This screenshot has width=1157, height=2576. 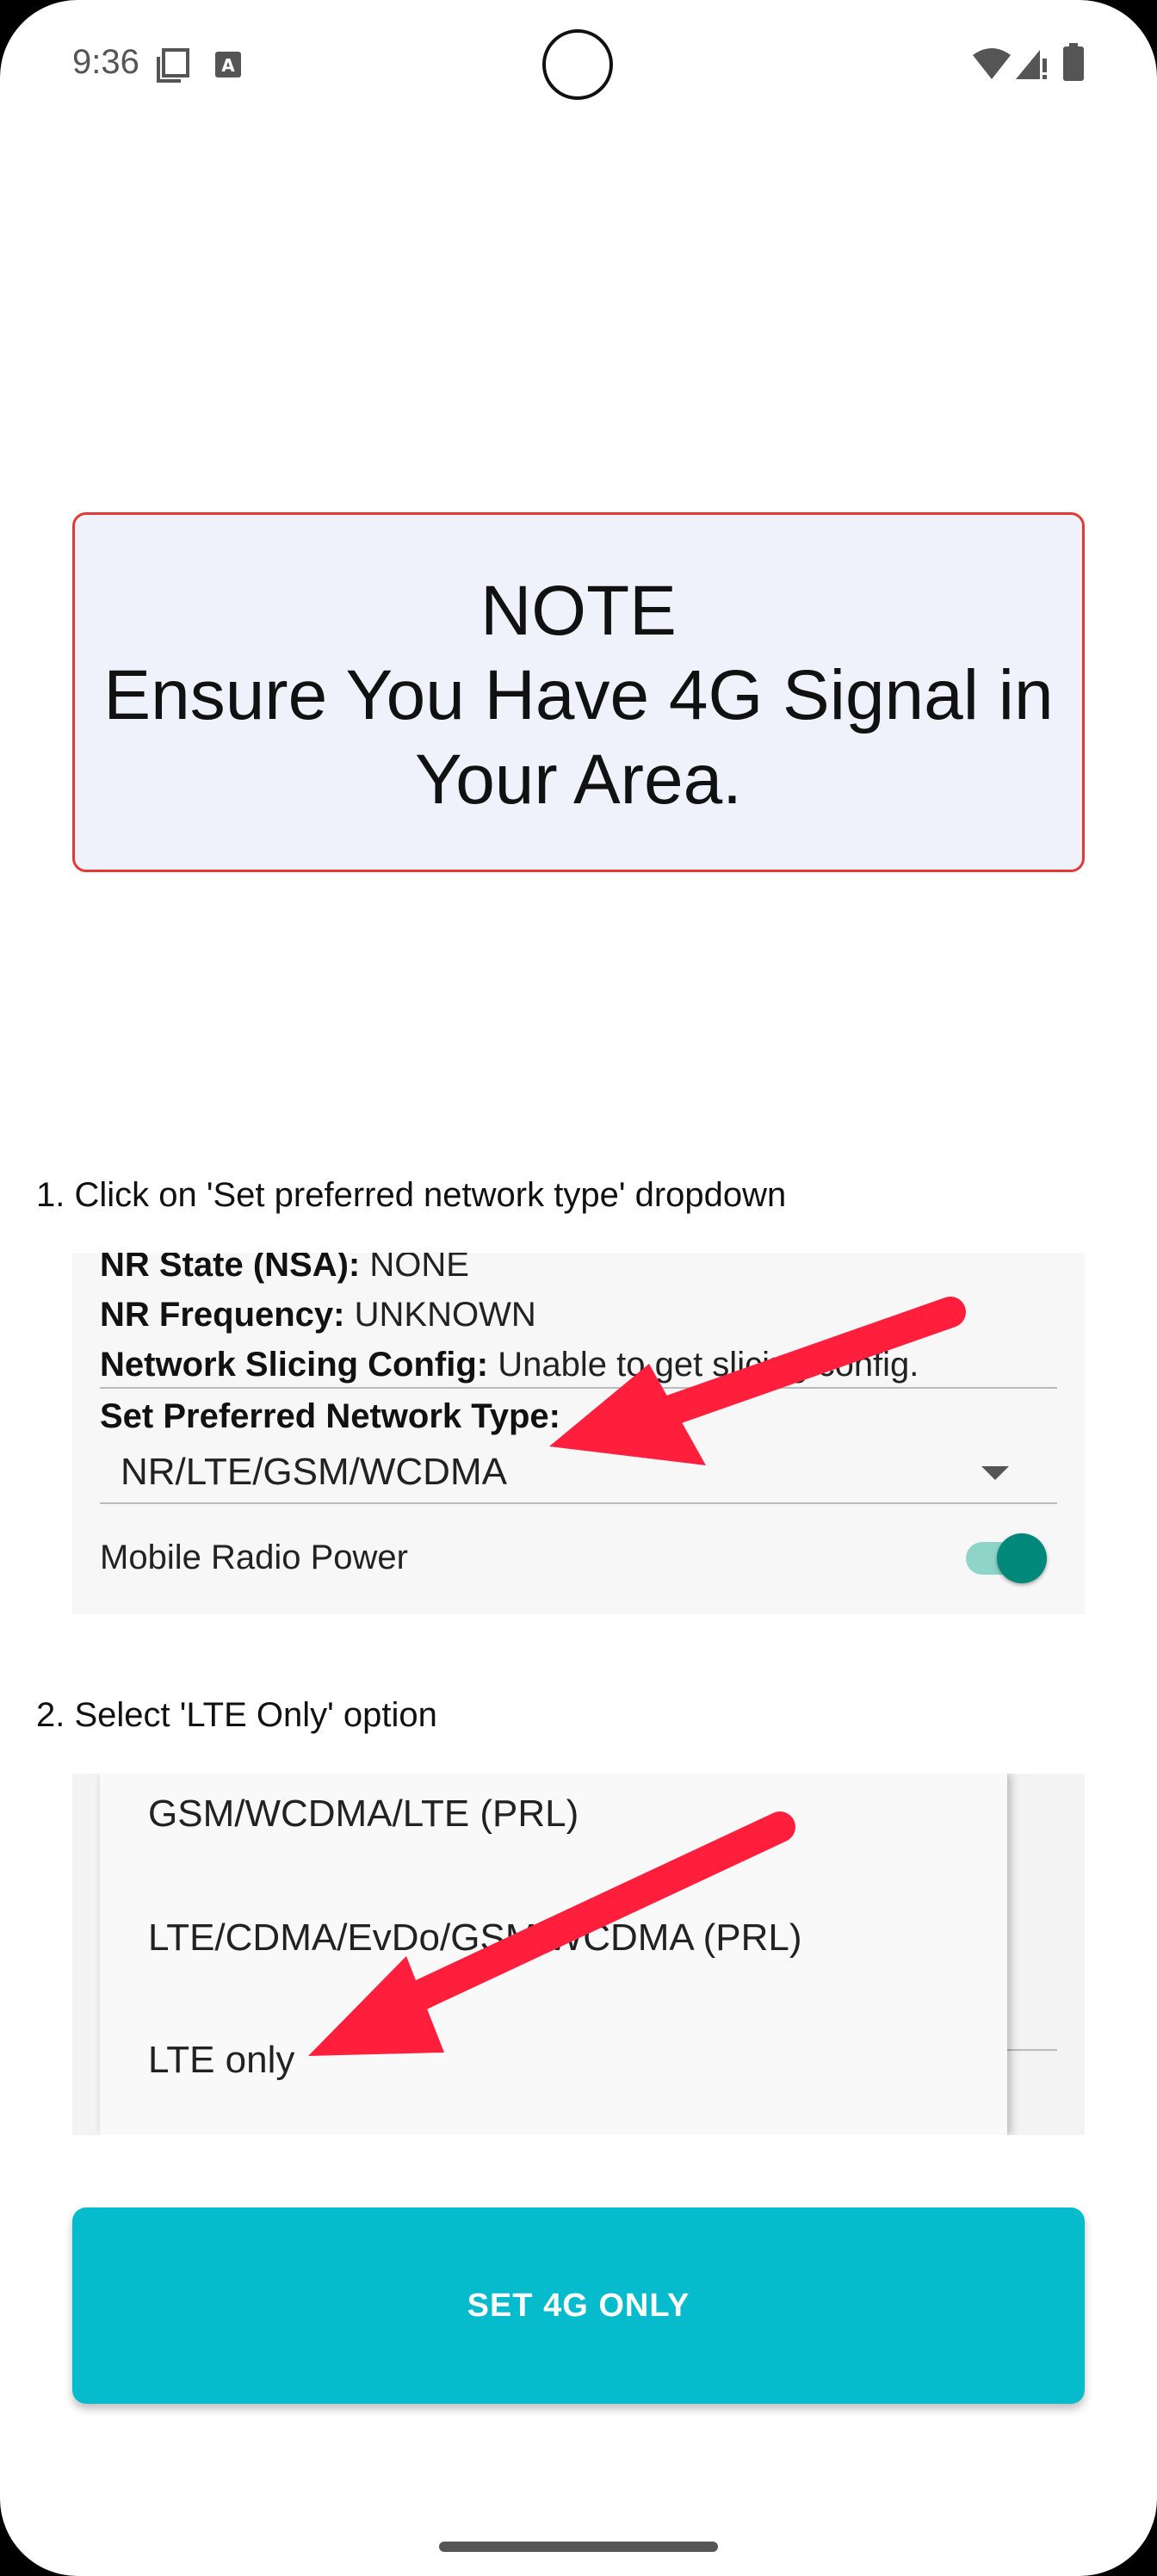 What do you see at coordinates (579, 2306) in the screenshot?
I see `set-4g-only-button: SET 4G ONLY` at bounding box center [579, 2306].